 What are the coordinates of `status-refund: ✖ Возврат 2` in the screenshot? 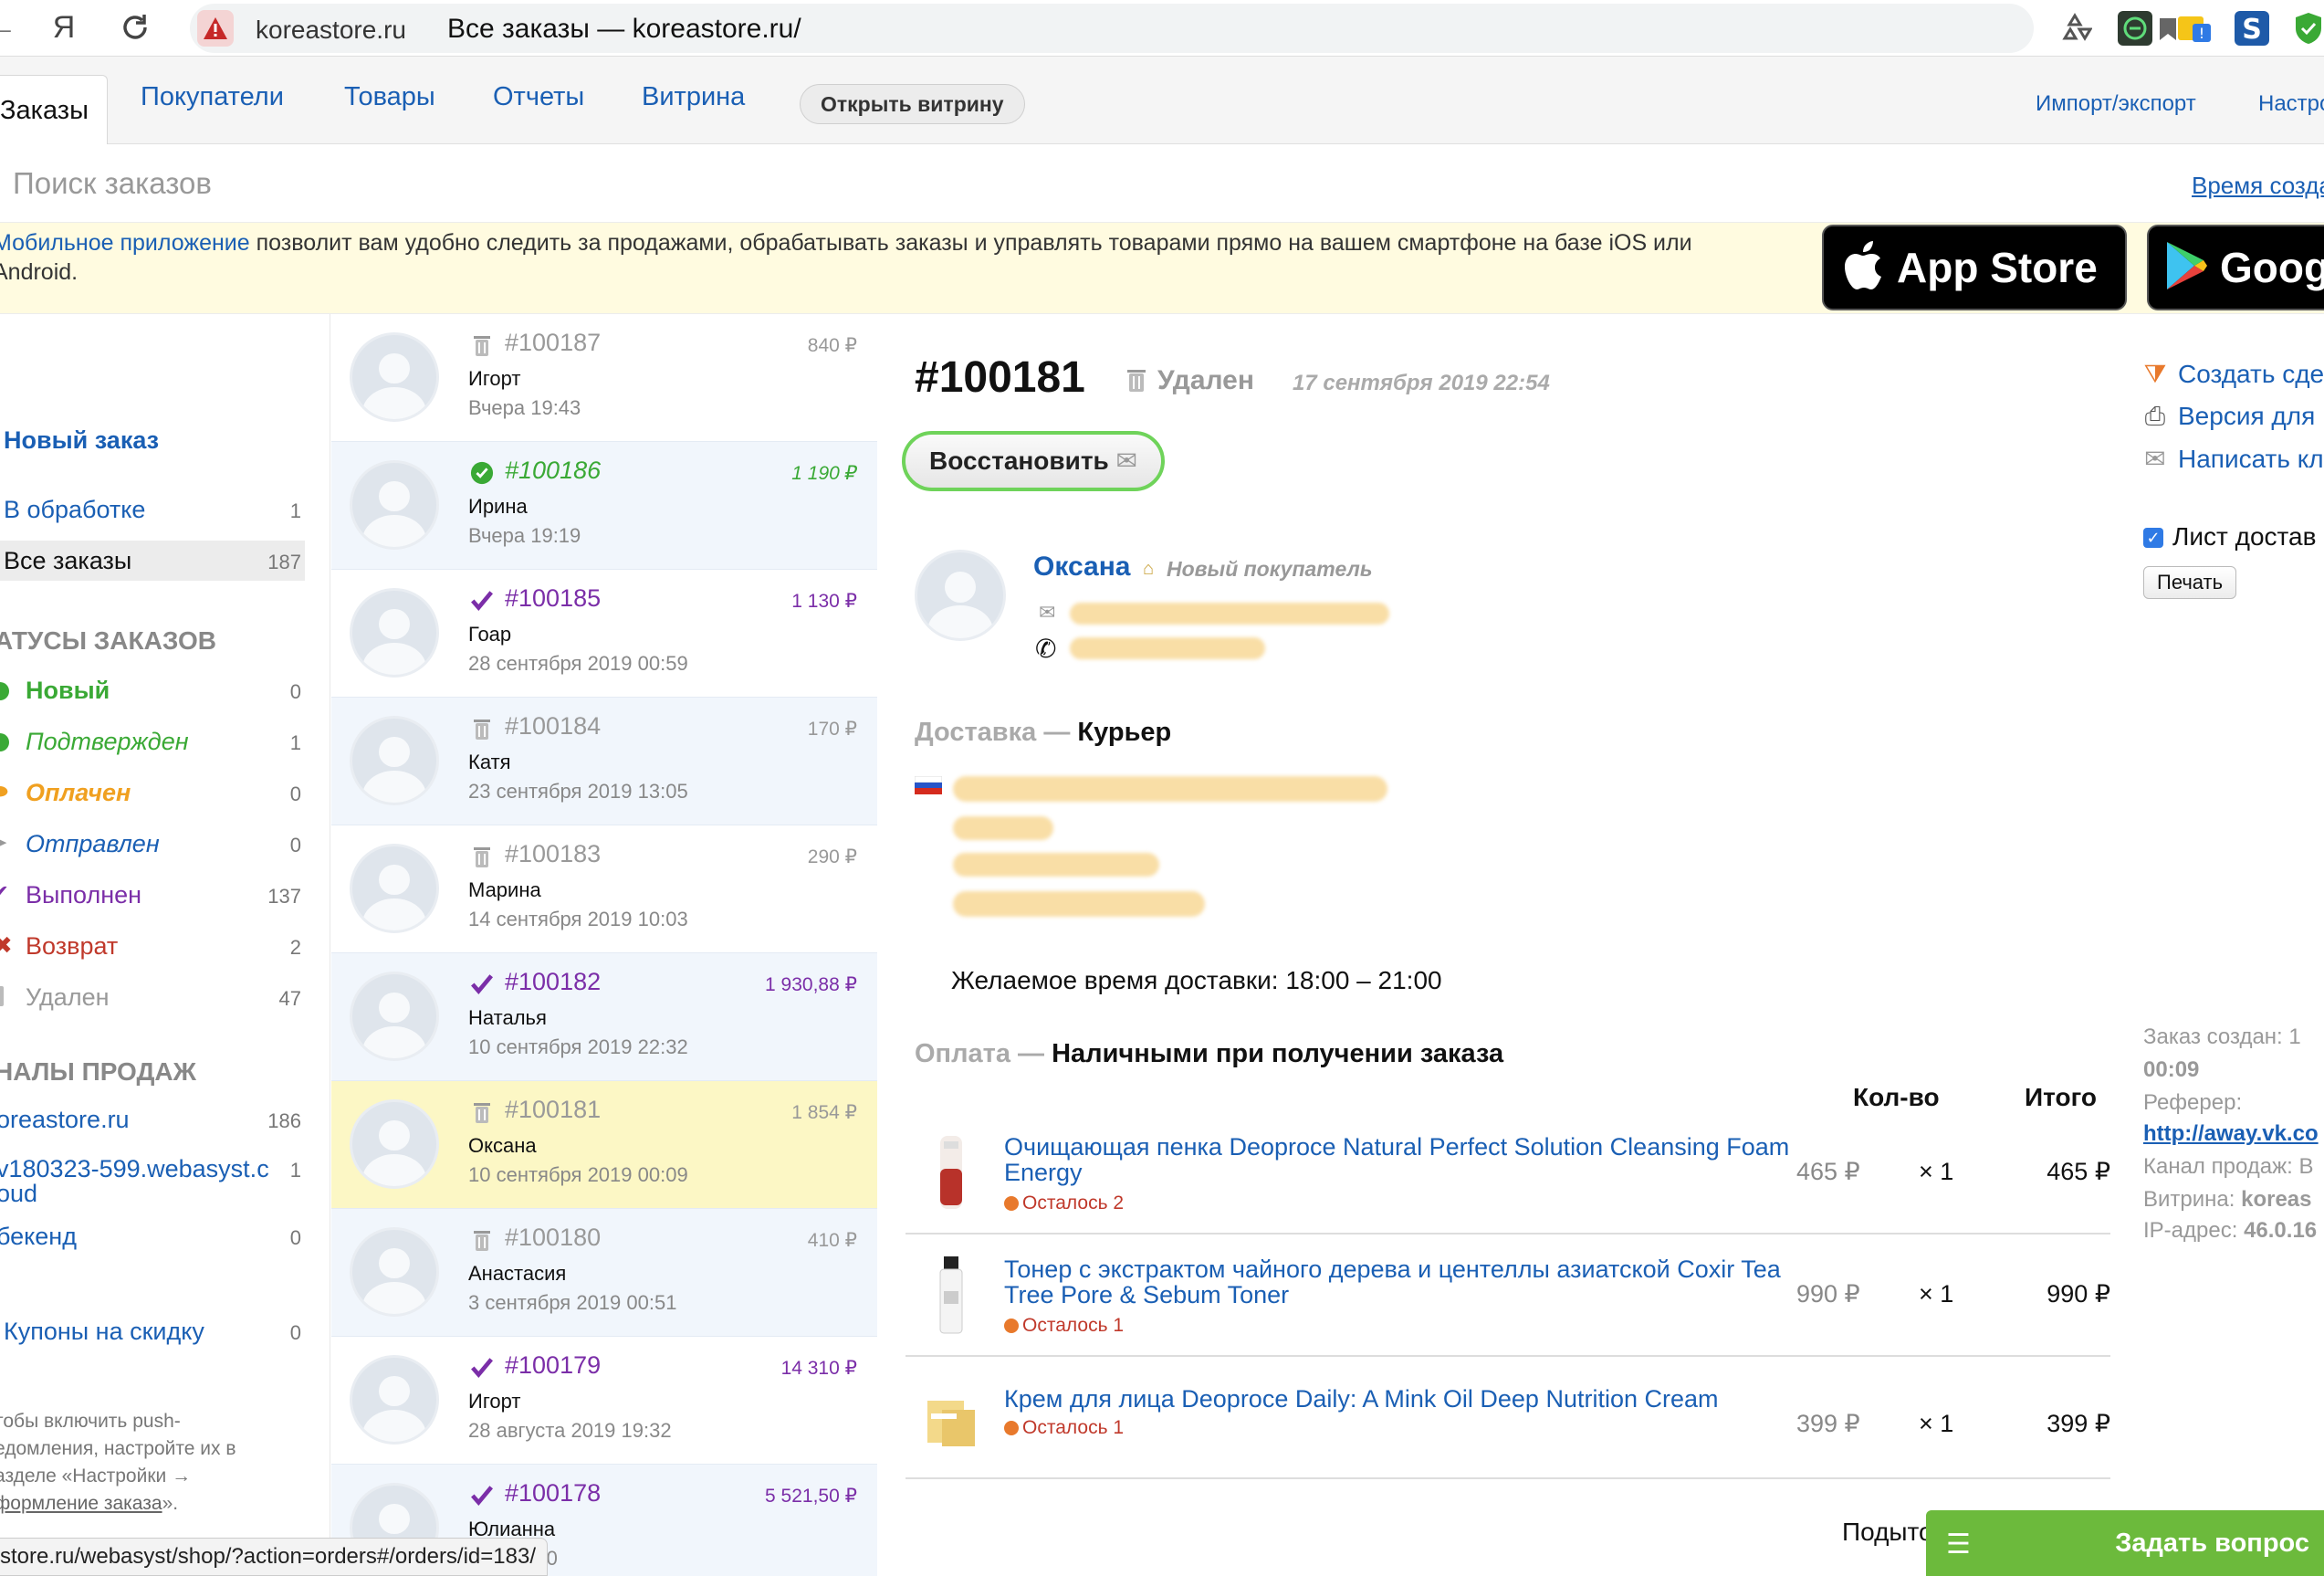 It's located at (153, 946).